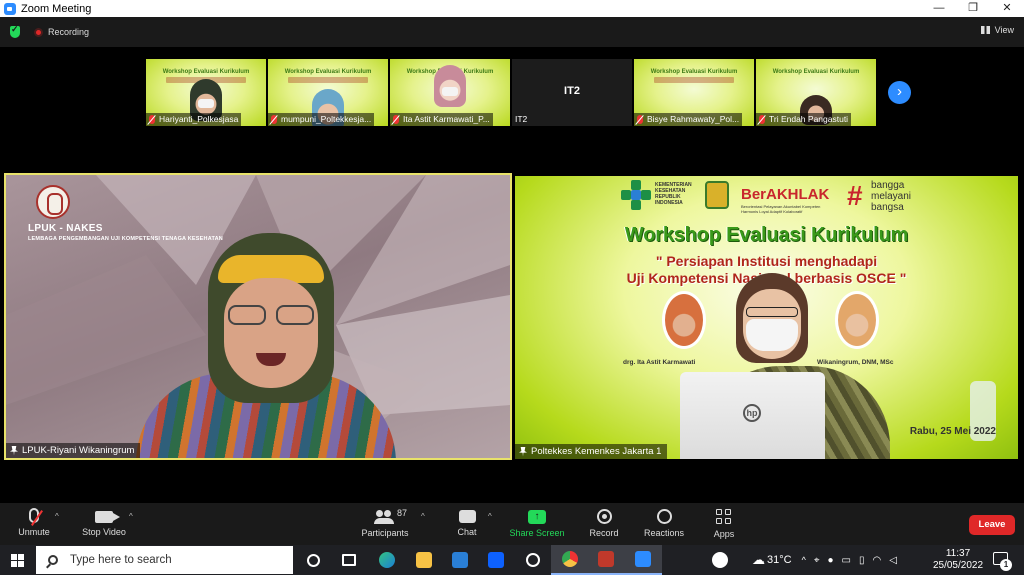 This screenshot has height=575, width=1024. I want to click on workshop-subtitle-line1: " Persiapan Institusi menghadapi, so click(766, 261).